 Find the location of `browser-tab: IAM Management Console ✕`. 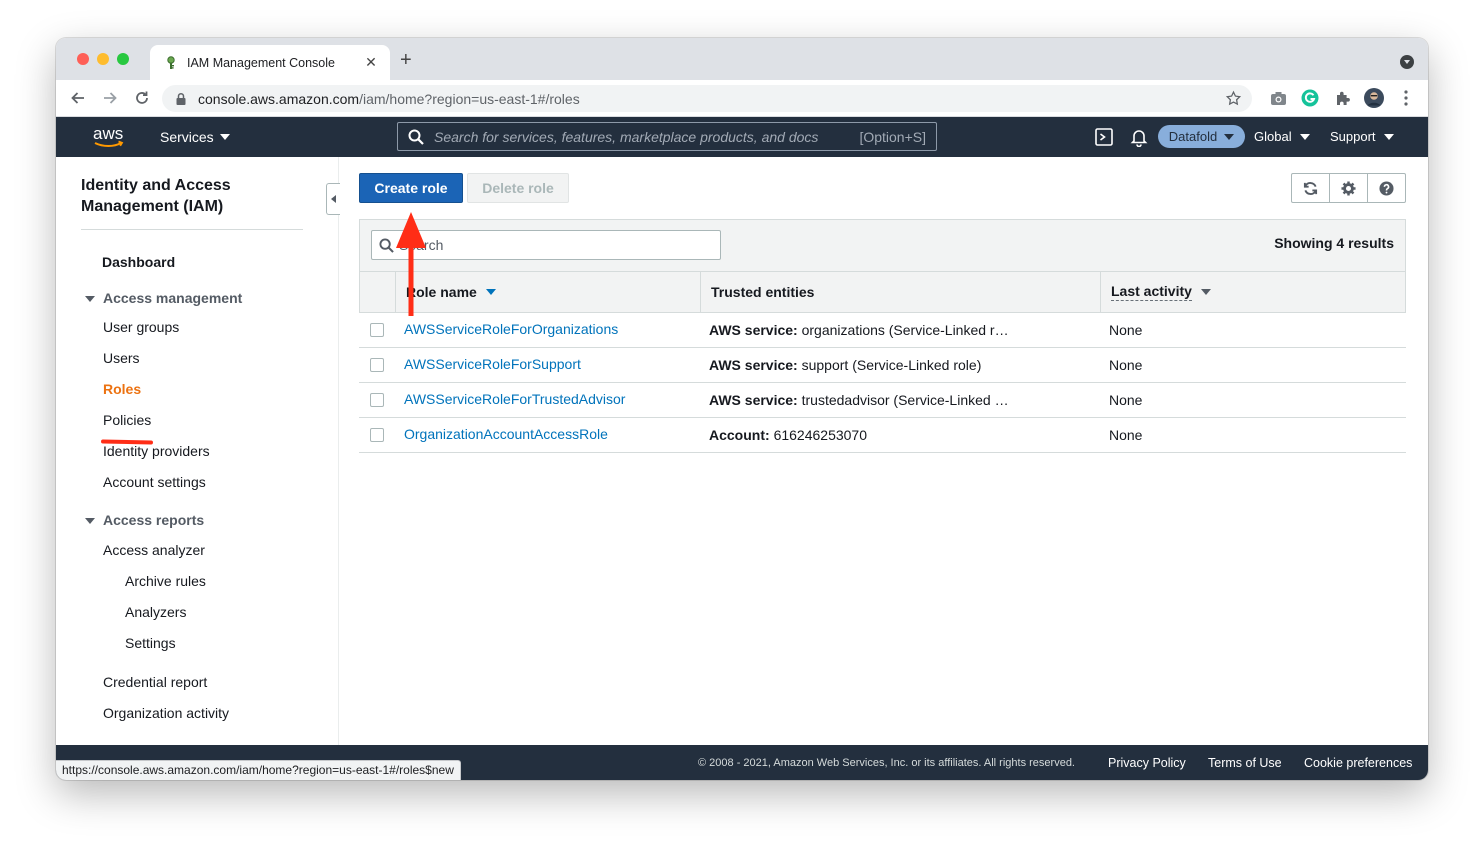

browser-tab: IAM Management Console ✕ is located at coordinates (270, 62).